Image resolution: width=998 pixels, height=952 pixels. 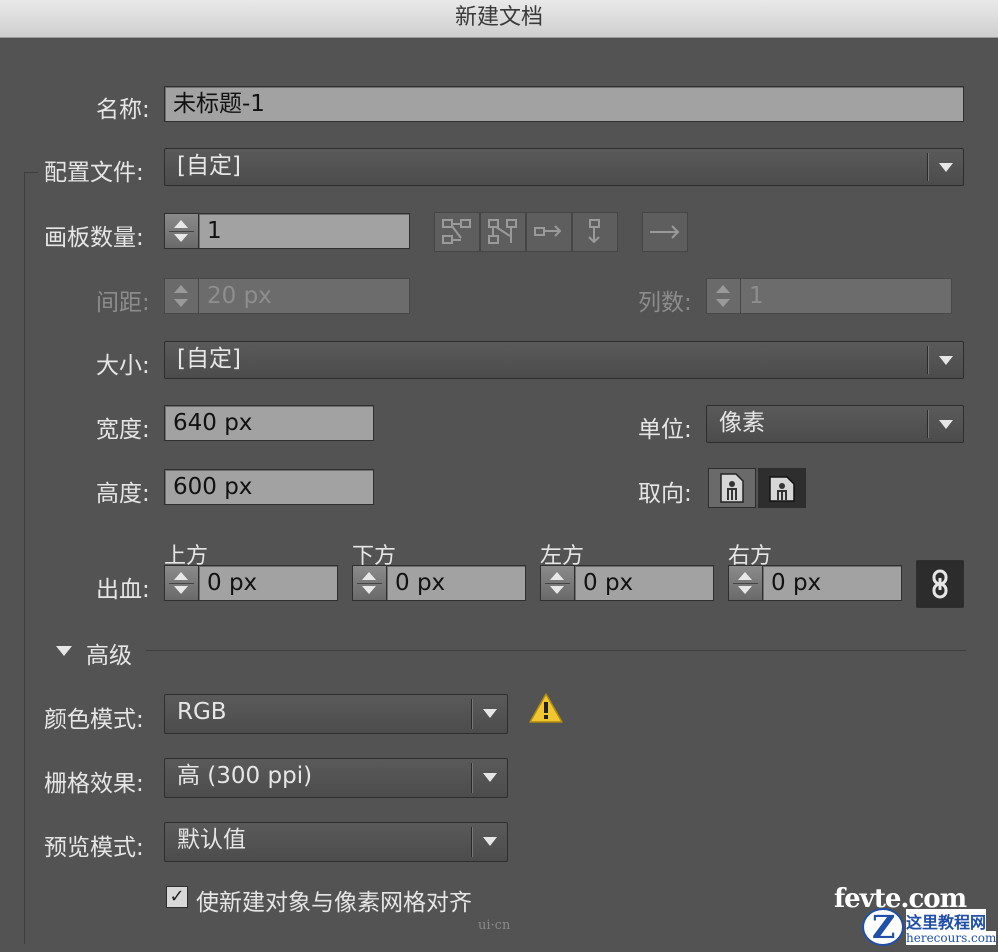 What do you see at coordinates (665, 303) in the screenshot?
I see `columns-label: 列数:` at bounding box center [665, 303].